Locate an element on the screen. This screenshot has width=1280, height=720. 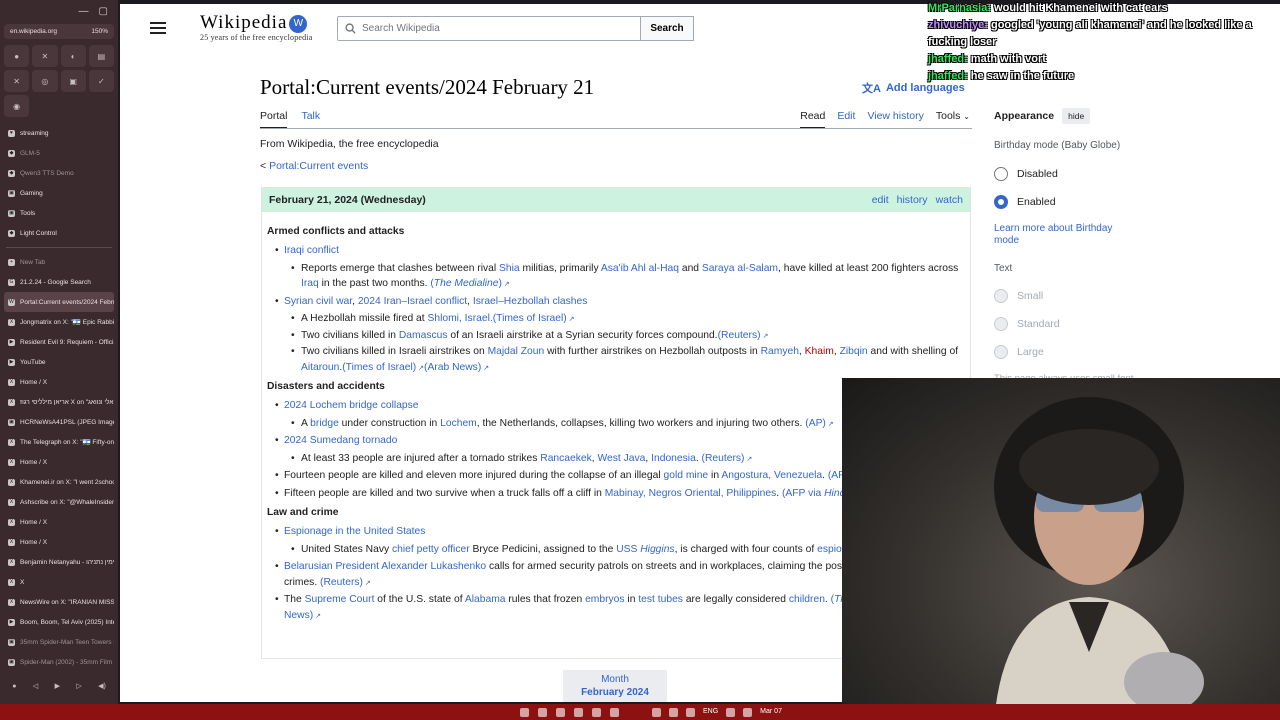
sidebar-tab-item: X NewsWire on X: "IRANIAN MISSIL is located at coordinates (59, 602).